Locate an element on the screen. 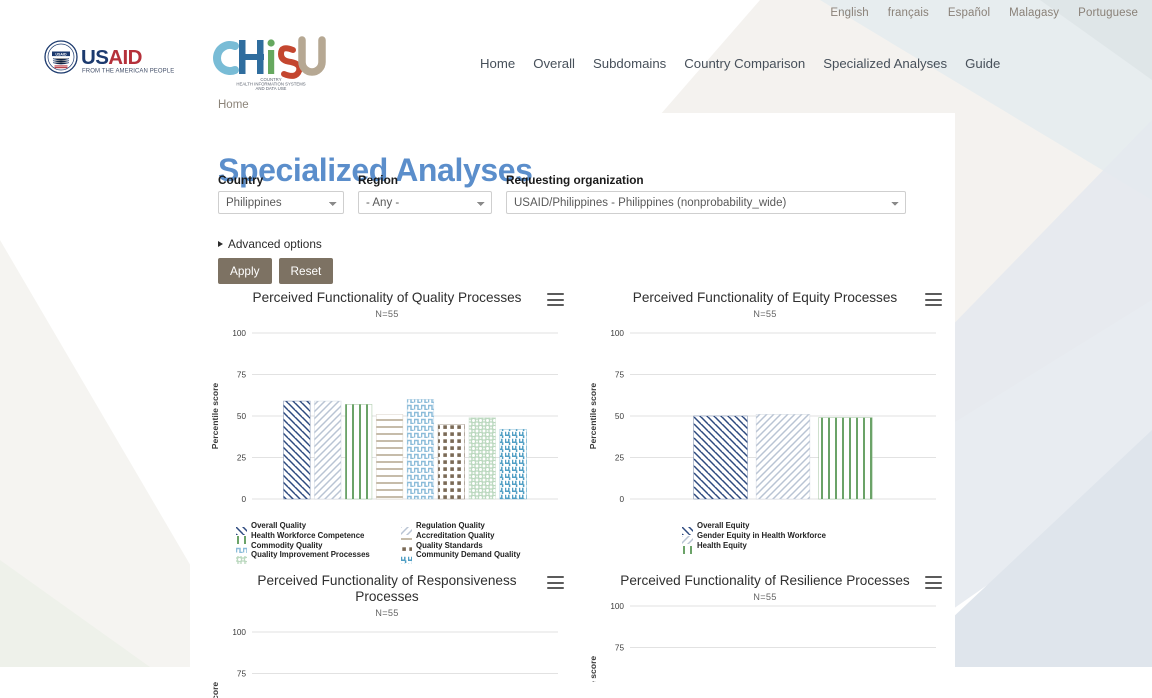 This screenshot has width=1152, height=698. legend-item: Health Equity is located at coordinates (802, 547).